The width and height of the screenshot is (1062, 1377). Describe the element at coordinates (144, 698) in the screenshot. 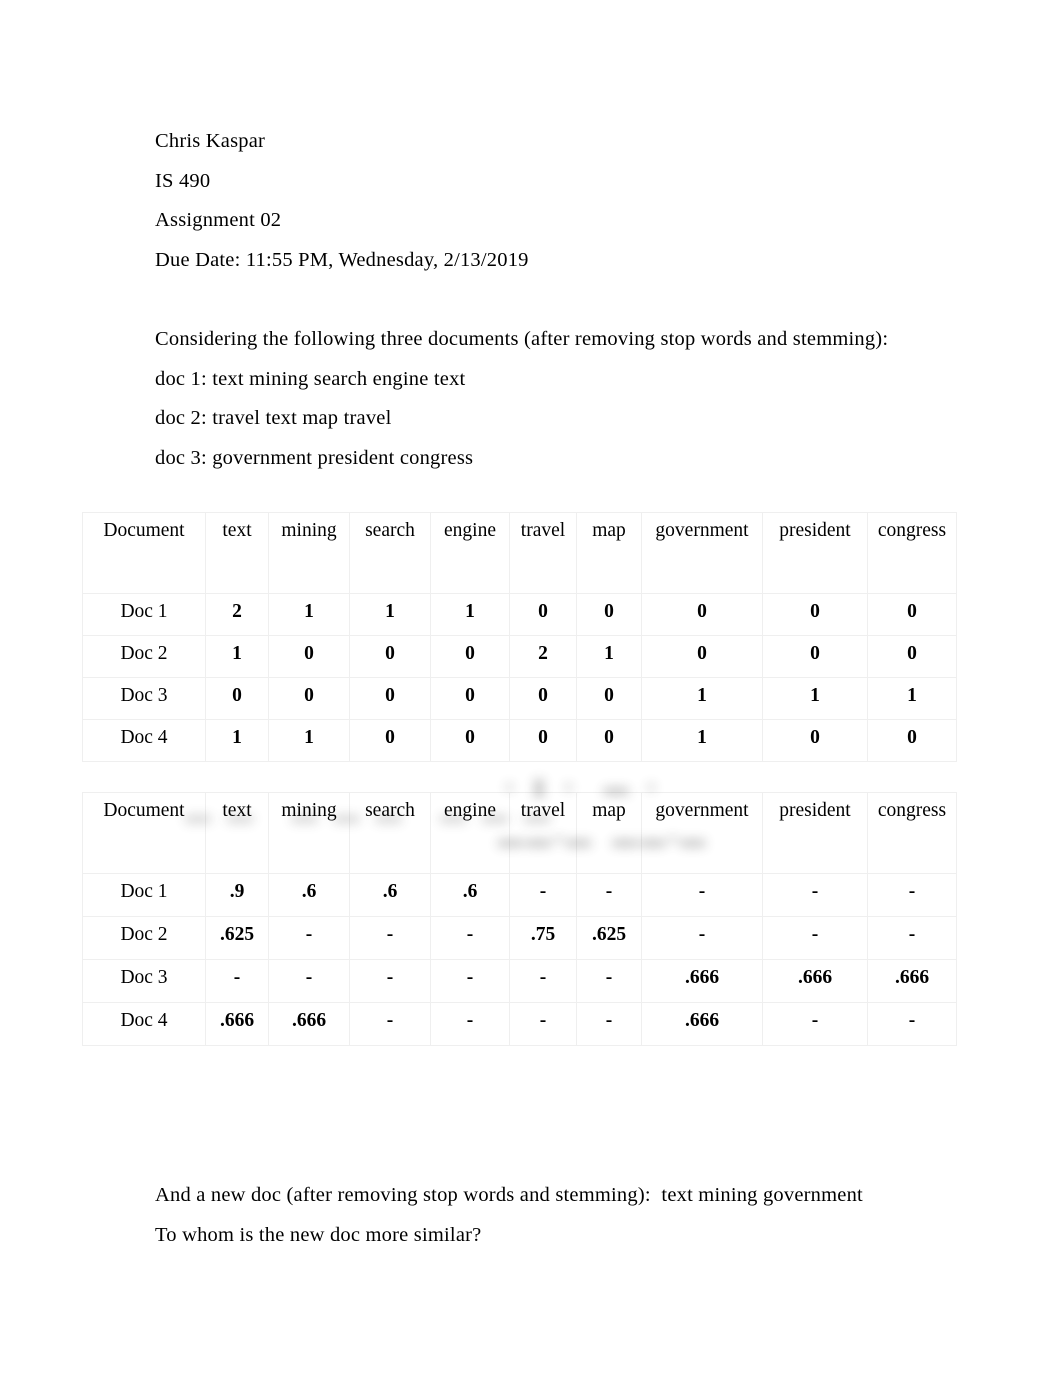

I see `row-label: Doc 3` at that location.